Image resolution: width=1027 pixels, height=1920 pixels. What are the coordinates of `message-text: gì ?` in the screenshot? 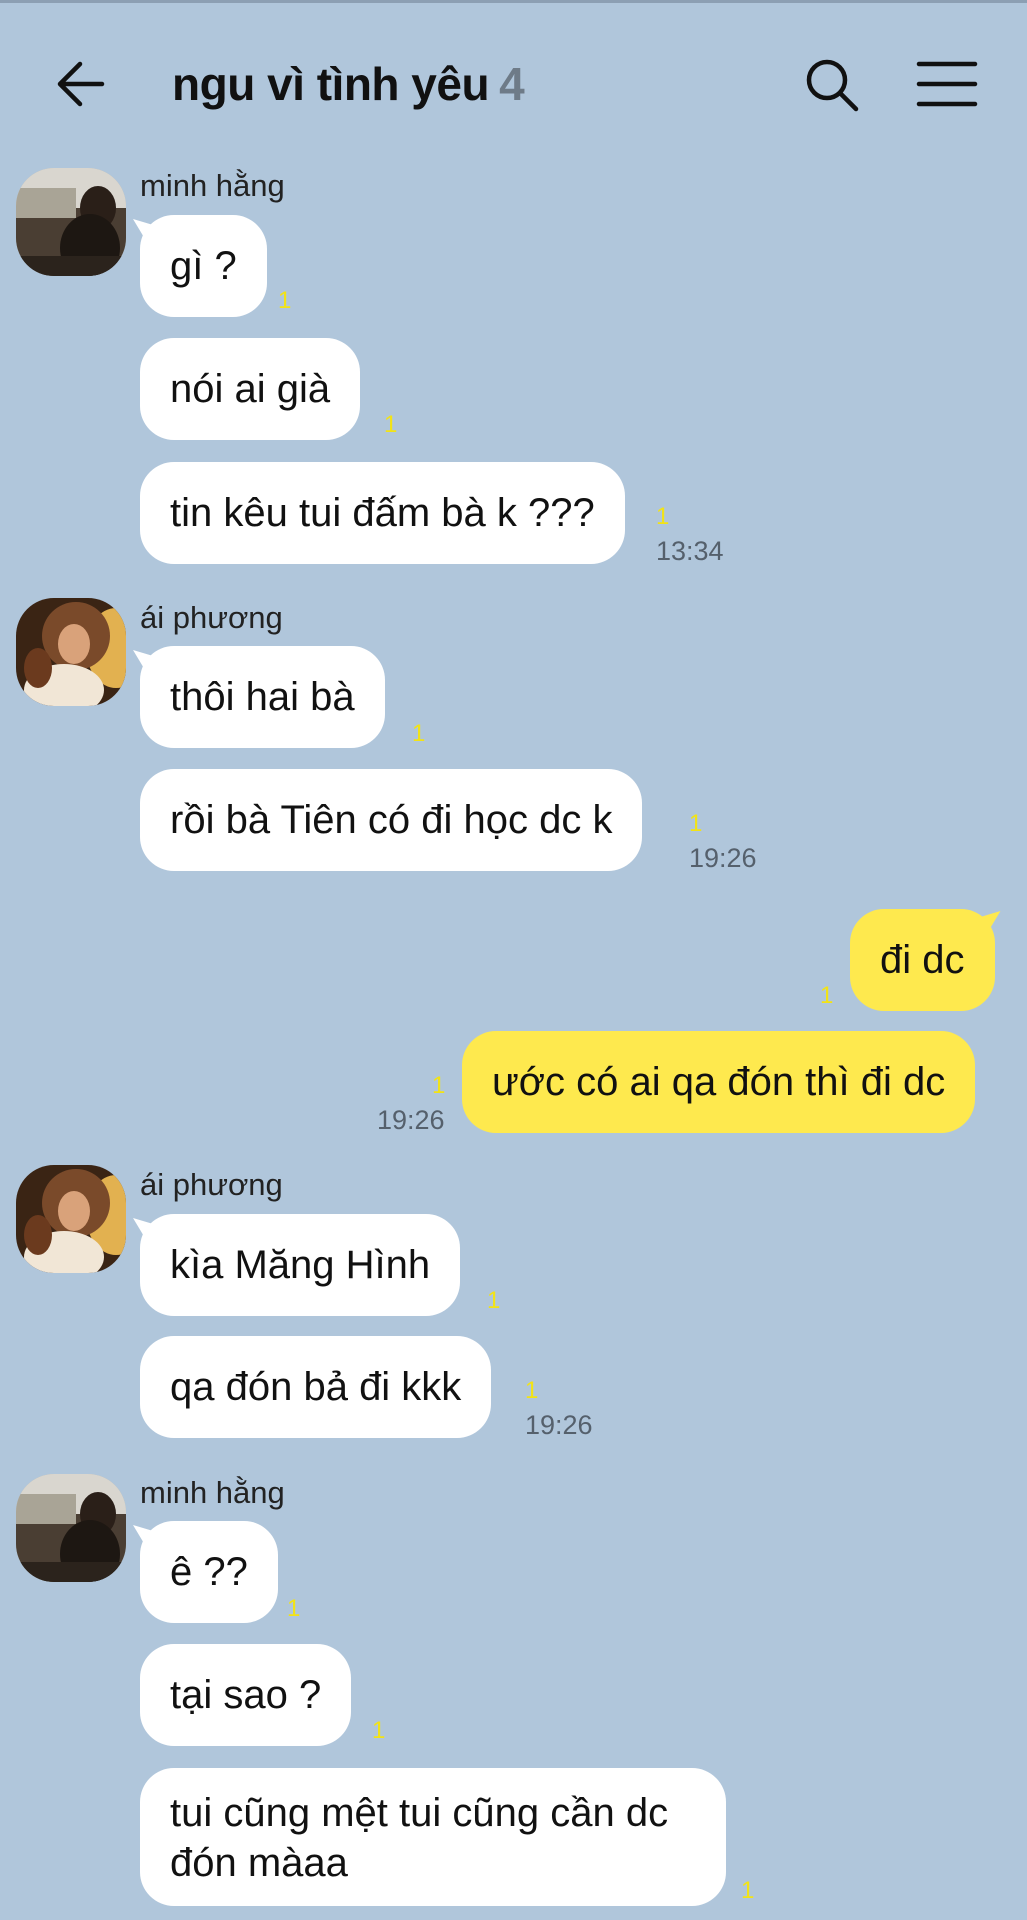 It's located at (203, 266).